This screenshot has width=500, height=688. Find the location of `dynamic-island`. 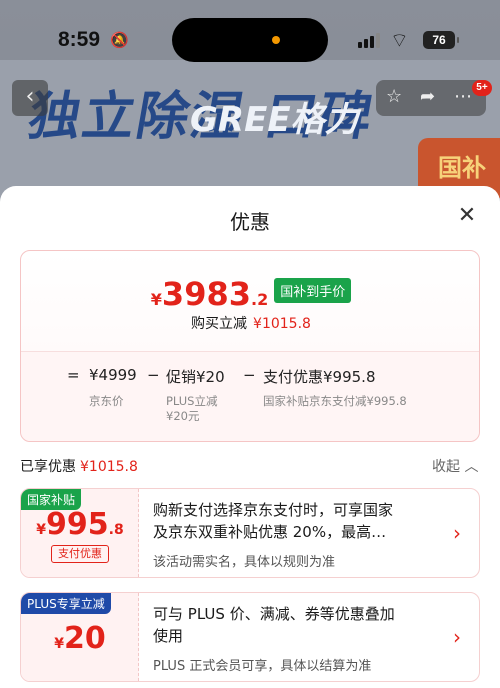

dynamic-island is located at coordinates (250, 40).